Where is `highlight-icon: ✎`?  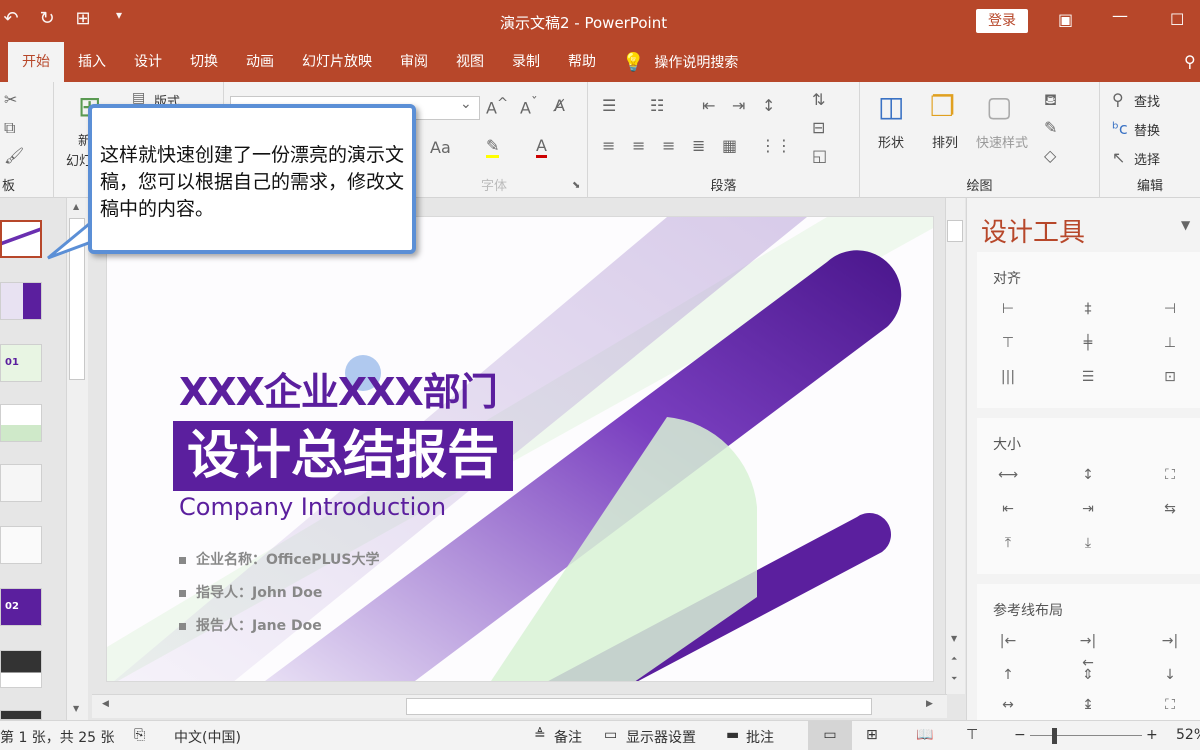
highlight-icon: ✎ is located at coordinates (493, 147).